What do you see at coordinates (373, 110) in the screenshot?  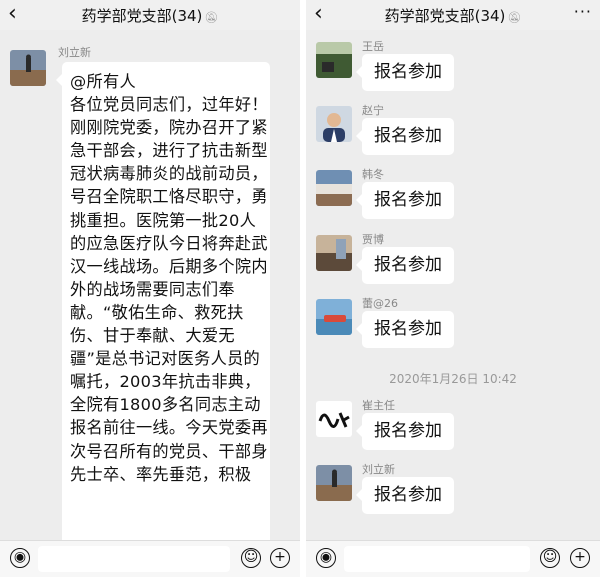 I see `sender-name: 赵宁` at bounding box center [373, 110].